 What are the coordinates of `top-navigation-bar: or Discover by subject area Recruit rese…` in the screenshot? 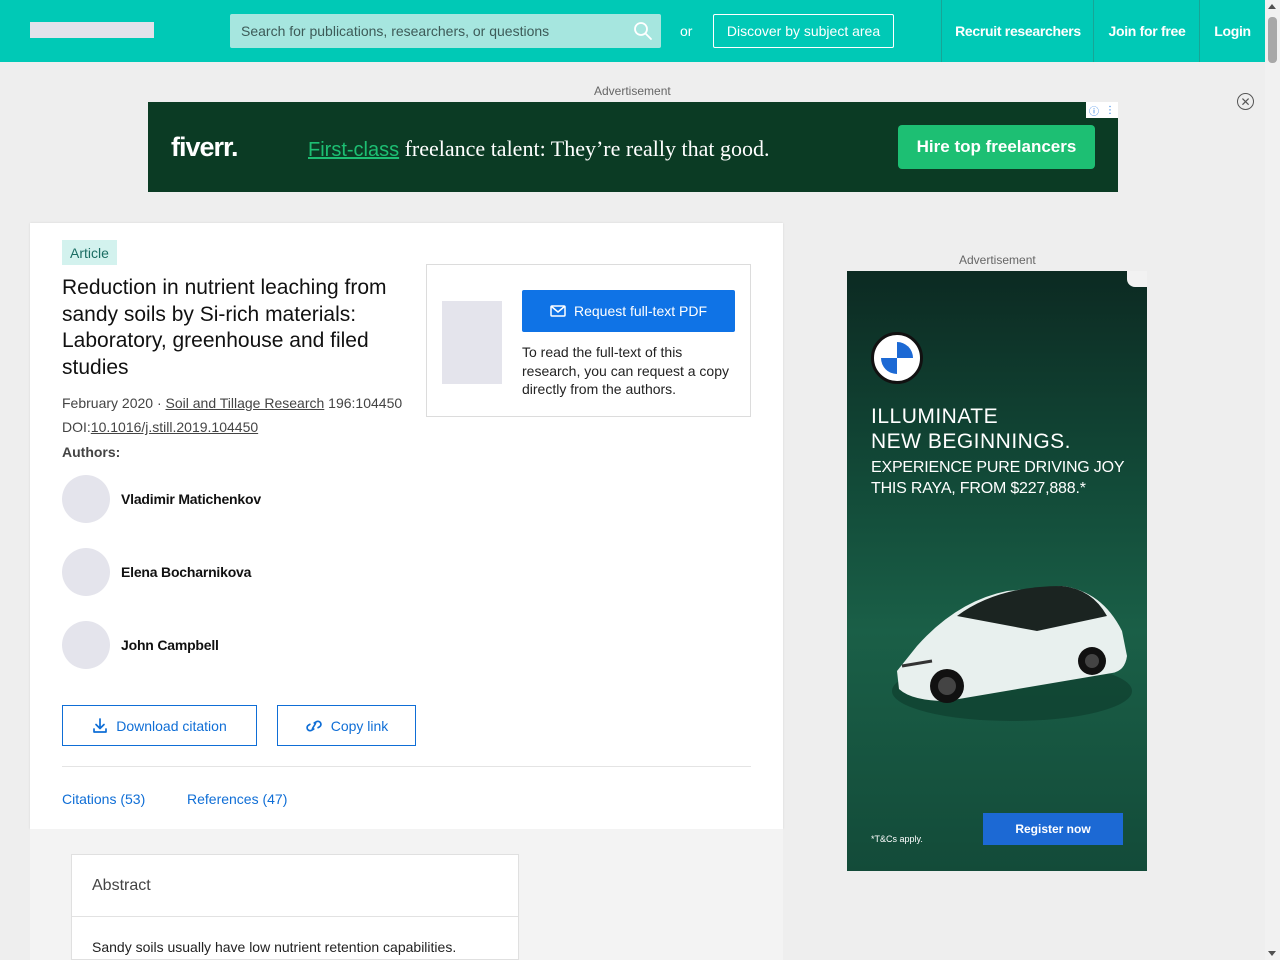 It's located at (632, 31).